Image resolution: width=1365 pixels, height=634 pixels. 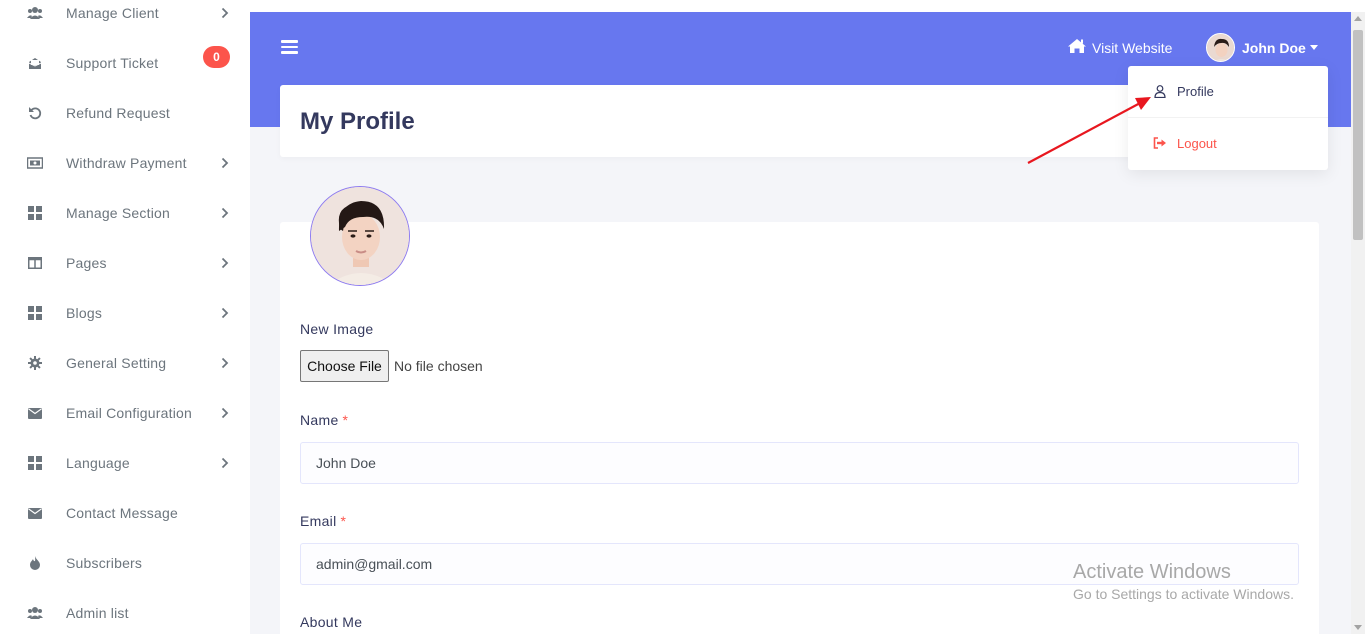 What do you see at coordinates (1228, 143) in the screenshot?
I see `dropdown-item-logout: Logout` at bounding box center [1228, 143].